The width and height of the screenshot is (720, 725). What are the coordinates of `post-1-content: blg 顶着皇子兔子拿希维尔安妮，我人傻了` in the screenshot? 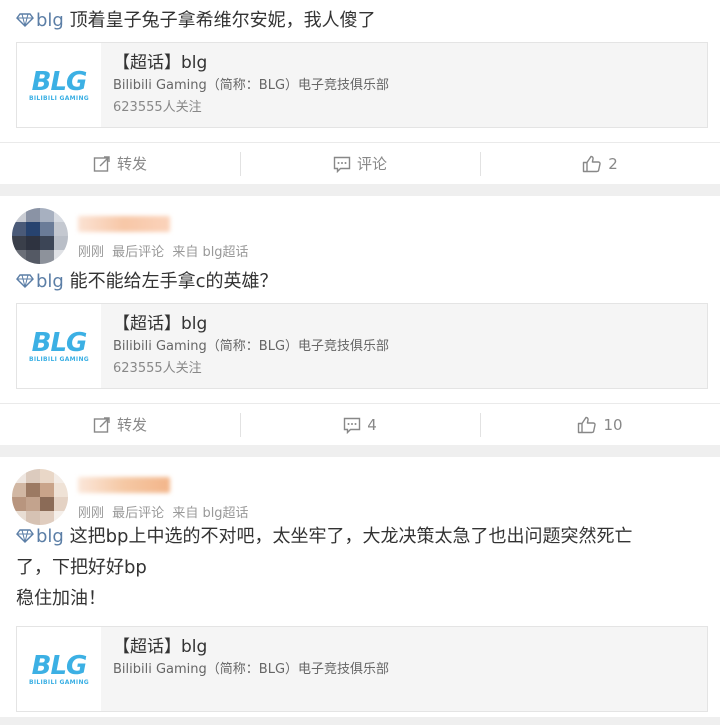 It's located at (360, 20).